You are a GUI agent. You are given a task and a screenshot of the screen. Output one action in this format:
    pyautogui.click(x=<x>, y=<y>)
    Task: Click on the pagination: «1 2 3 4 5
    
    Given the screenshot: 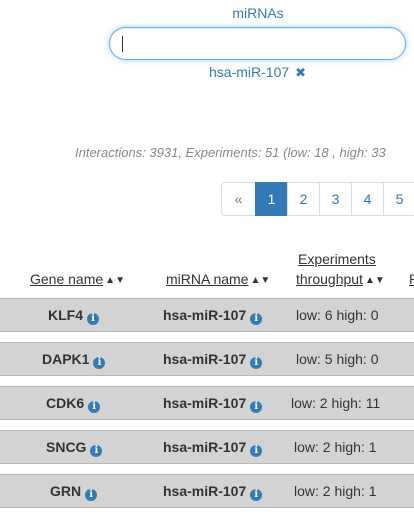 What is the action you would take?
    pyautogui.click(x=317, y=199)
    